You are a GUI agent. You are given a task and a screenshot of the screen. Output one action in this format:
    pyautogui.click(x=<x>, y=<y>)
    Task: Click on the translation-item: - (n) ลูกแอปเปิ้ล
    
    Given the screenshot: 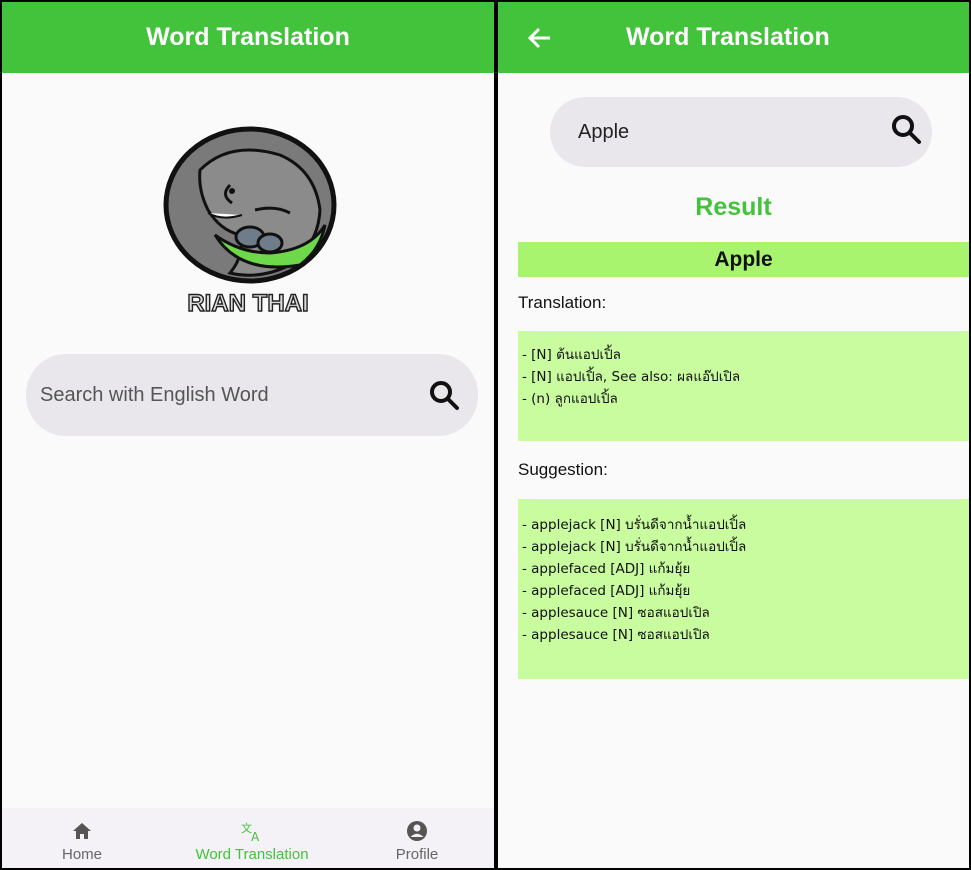 What is the action you would take?
    pyautogui.click(x=570, y=399)
    